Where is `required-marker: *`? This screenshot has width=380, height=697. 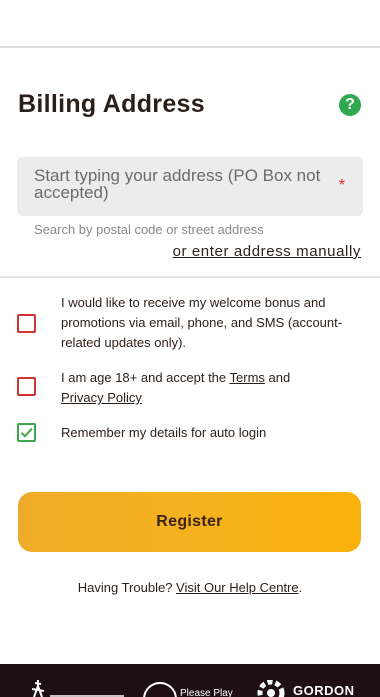 required-marker: * is located at coordinates (341, 185).